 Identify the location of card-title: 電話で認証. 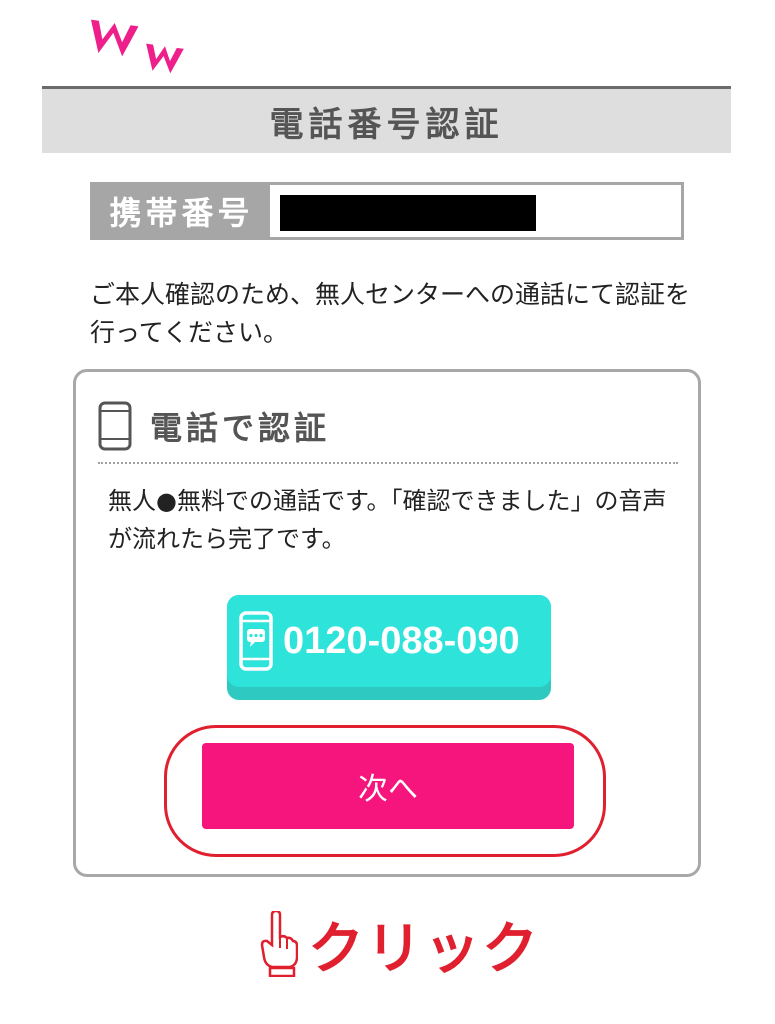
(240, 428).